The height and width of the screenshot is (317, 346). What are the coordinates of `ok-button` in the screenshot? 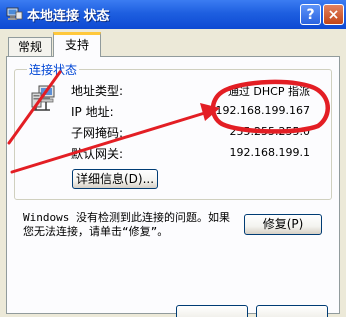 It's located at (212, 311).